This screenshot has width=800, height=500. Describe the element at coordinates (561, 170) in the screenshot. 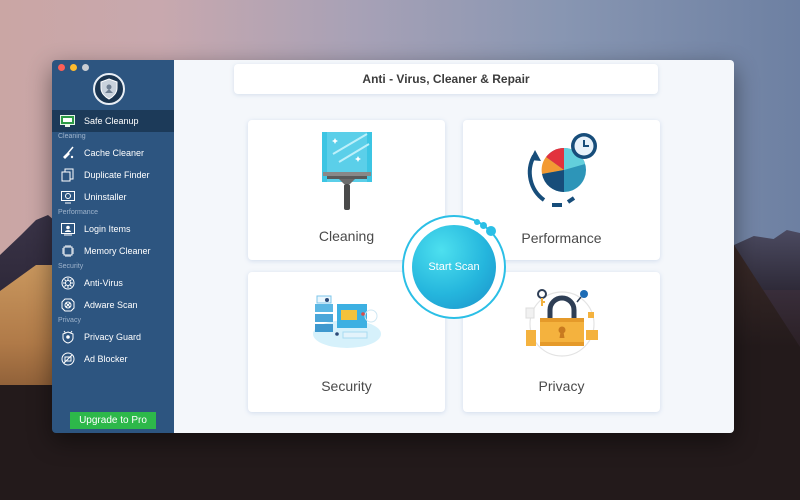

I see `performance-pie-clock-icon` at that location.